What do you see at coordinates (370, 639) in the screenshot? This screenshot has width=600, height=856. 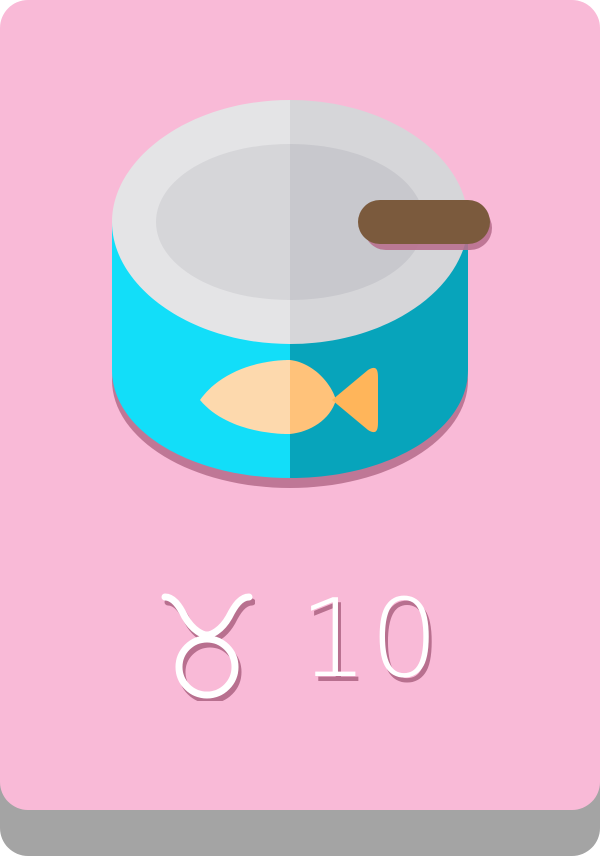 I see `reward-amount: 10` at bounding box center [370, 639].